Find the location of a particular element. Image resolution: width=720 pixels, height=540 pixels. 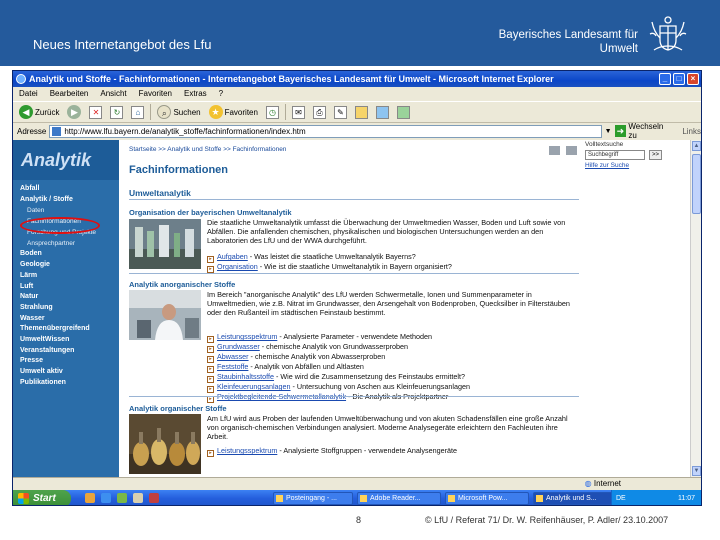

quicklaunch-app-icon is located at coordinates (154, 498).